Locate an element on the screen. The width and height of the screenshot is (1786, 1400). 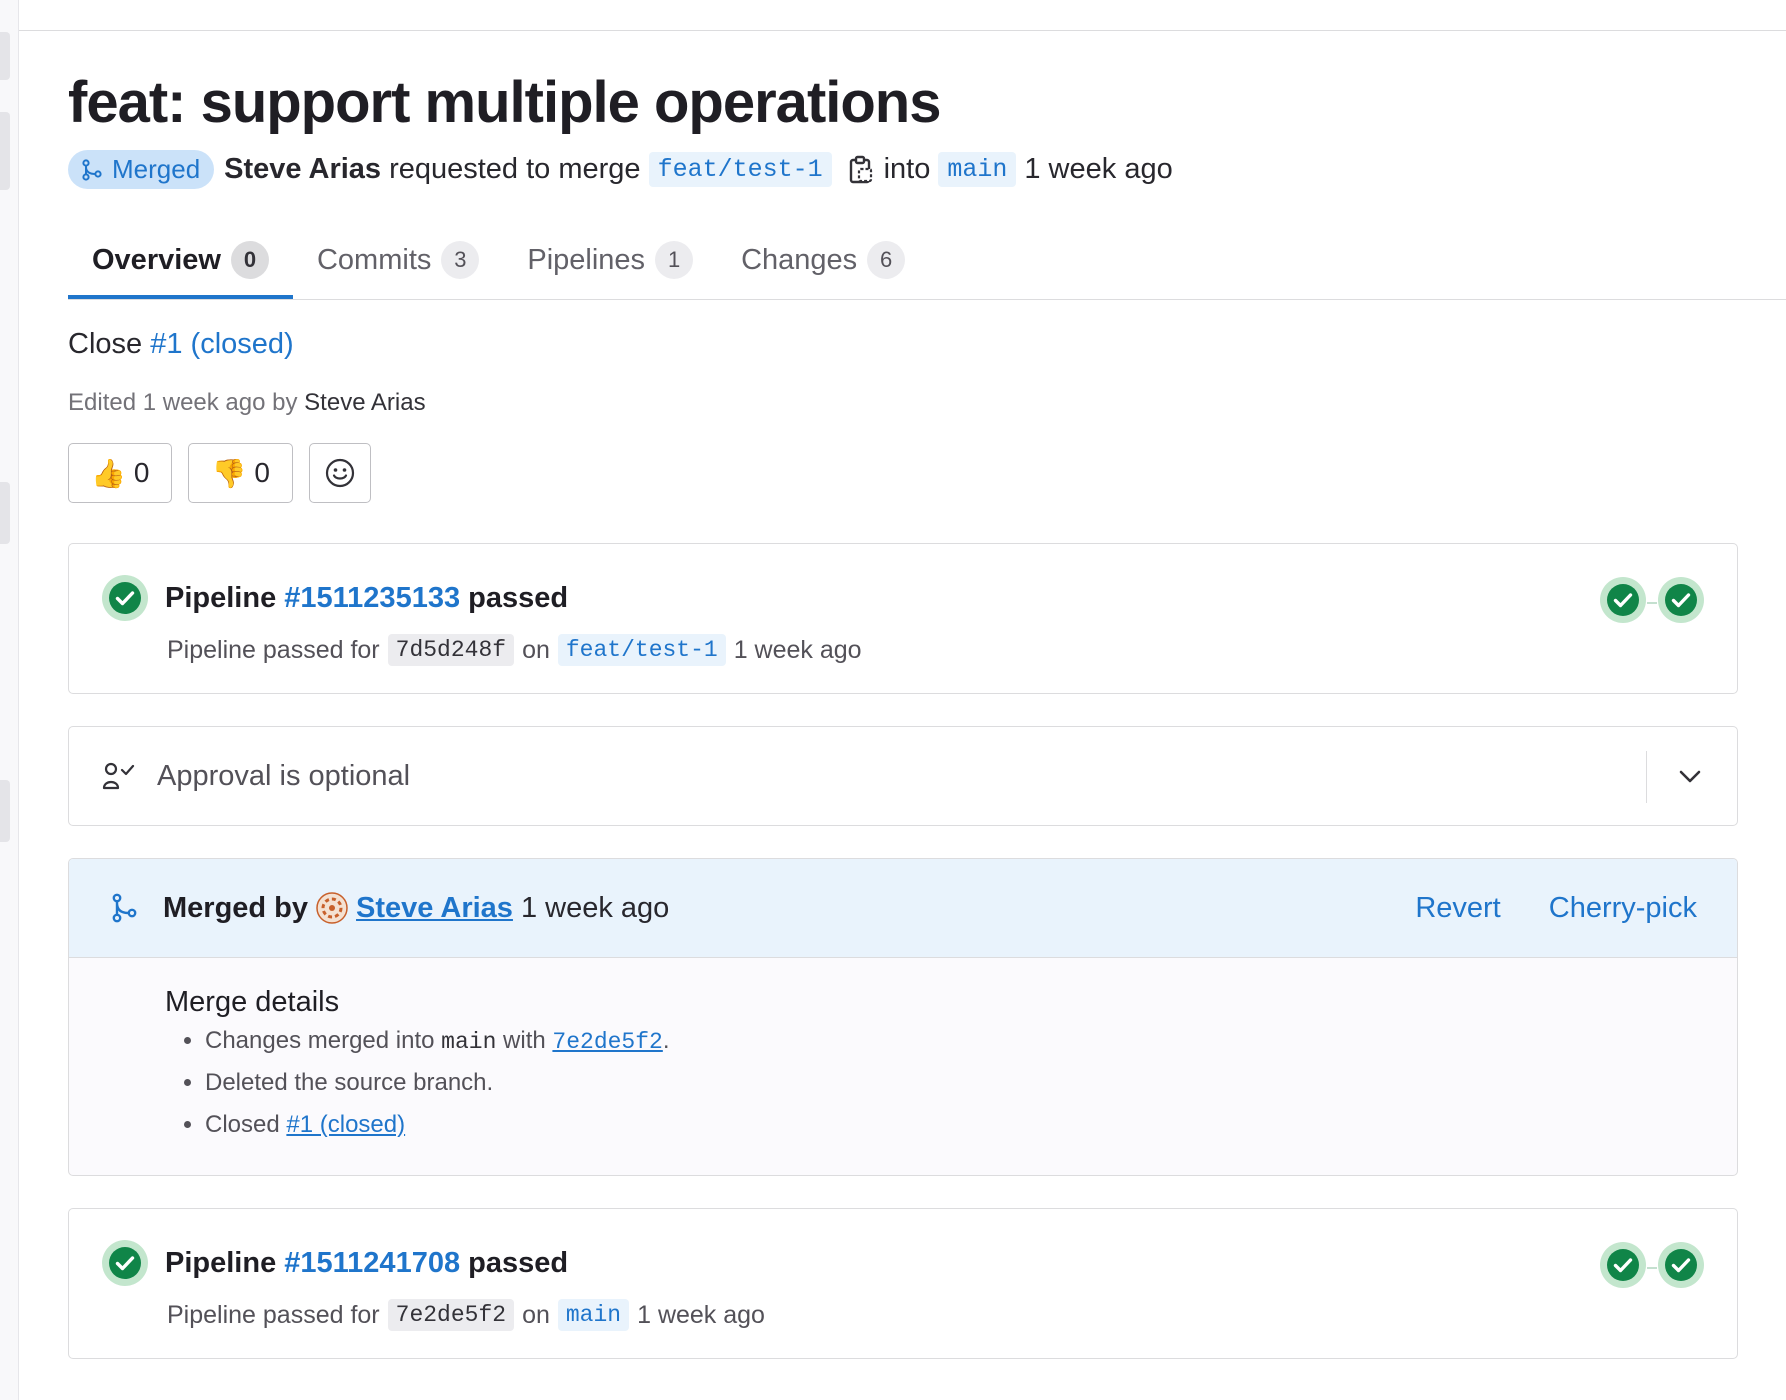
approval-widget: Approval is optional is located at coordinates (903, 776).